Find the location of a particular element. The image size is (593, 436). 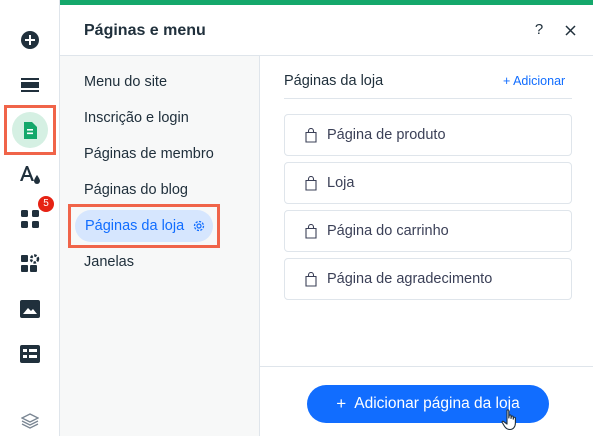

nav-item-store-pages-label: Páginas da loja is located at coordinates (135, 226).